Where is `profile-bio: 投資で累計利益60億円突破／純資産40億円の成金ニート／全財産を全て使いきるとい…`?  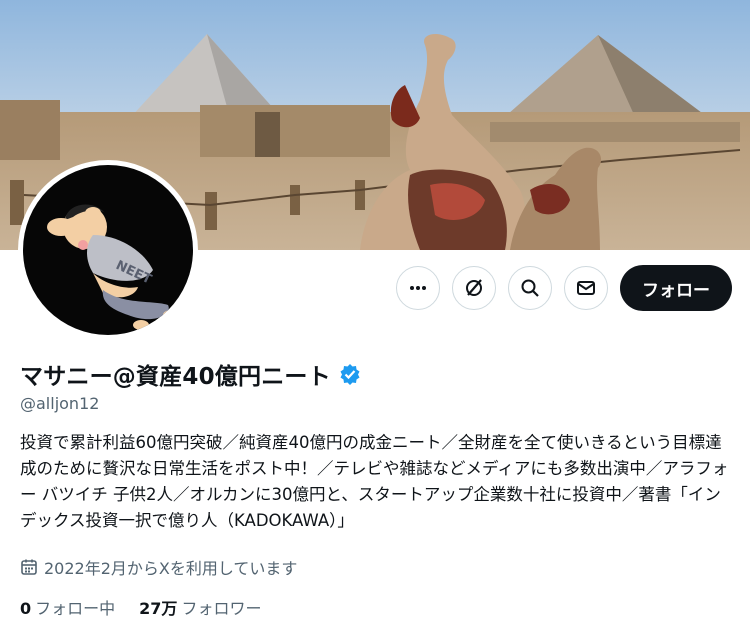
profile-bio: 投資で累計利益60億円突破／純資産40億円の成金ニート／全財産を全て使いきるとい… is located at coordinates (374, 481).